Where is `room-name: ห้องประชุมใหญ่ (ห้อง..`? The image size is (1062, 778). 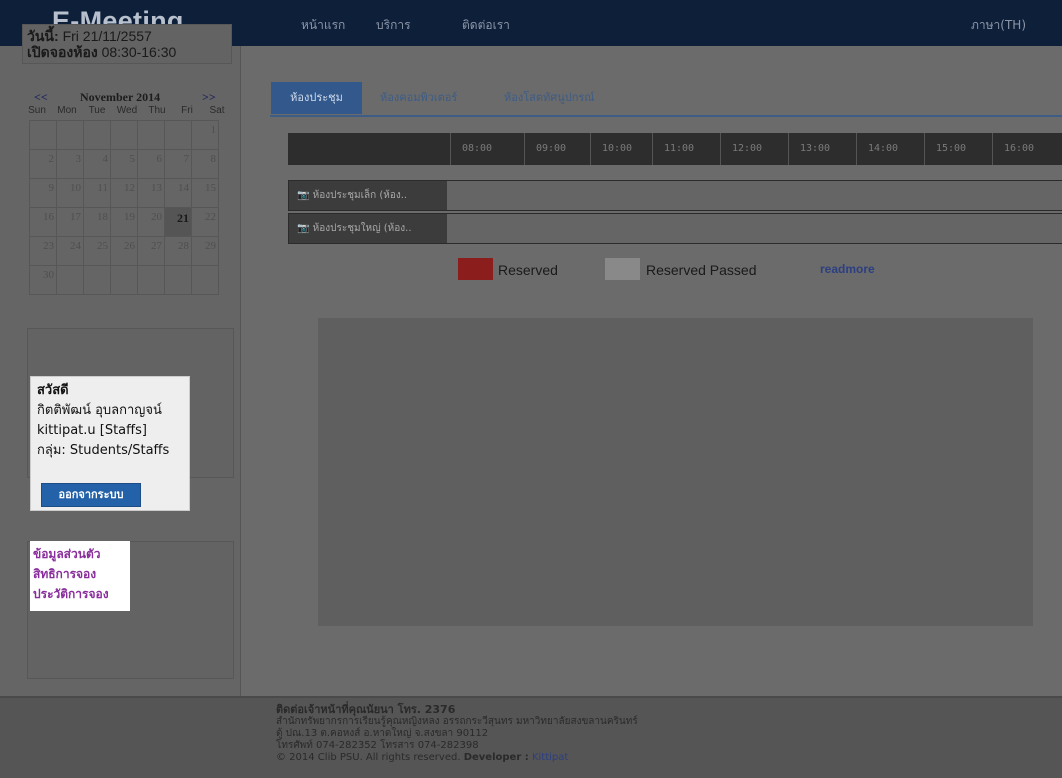
room-name: ห้องประชุมใหญ่ (ห้อง.. is located at coordinates (362, 228).